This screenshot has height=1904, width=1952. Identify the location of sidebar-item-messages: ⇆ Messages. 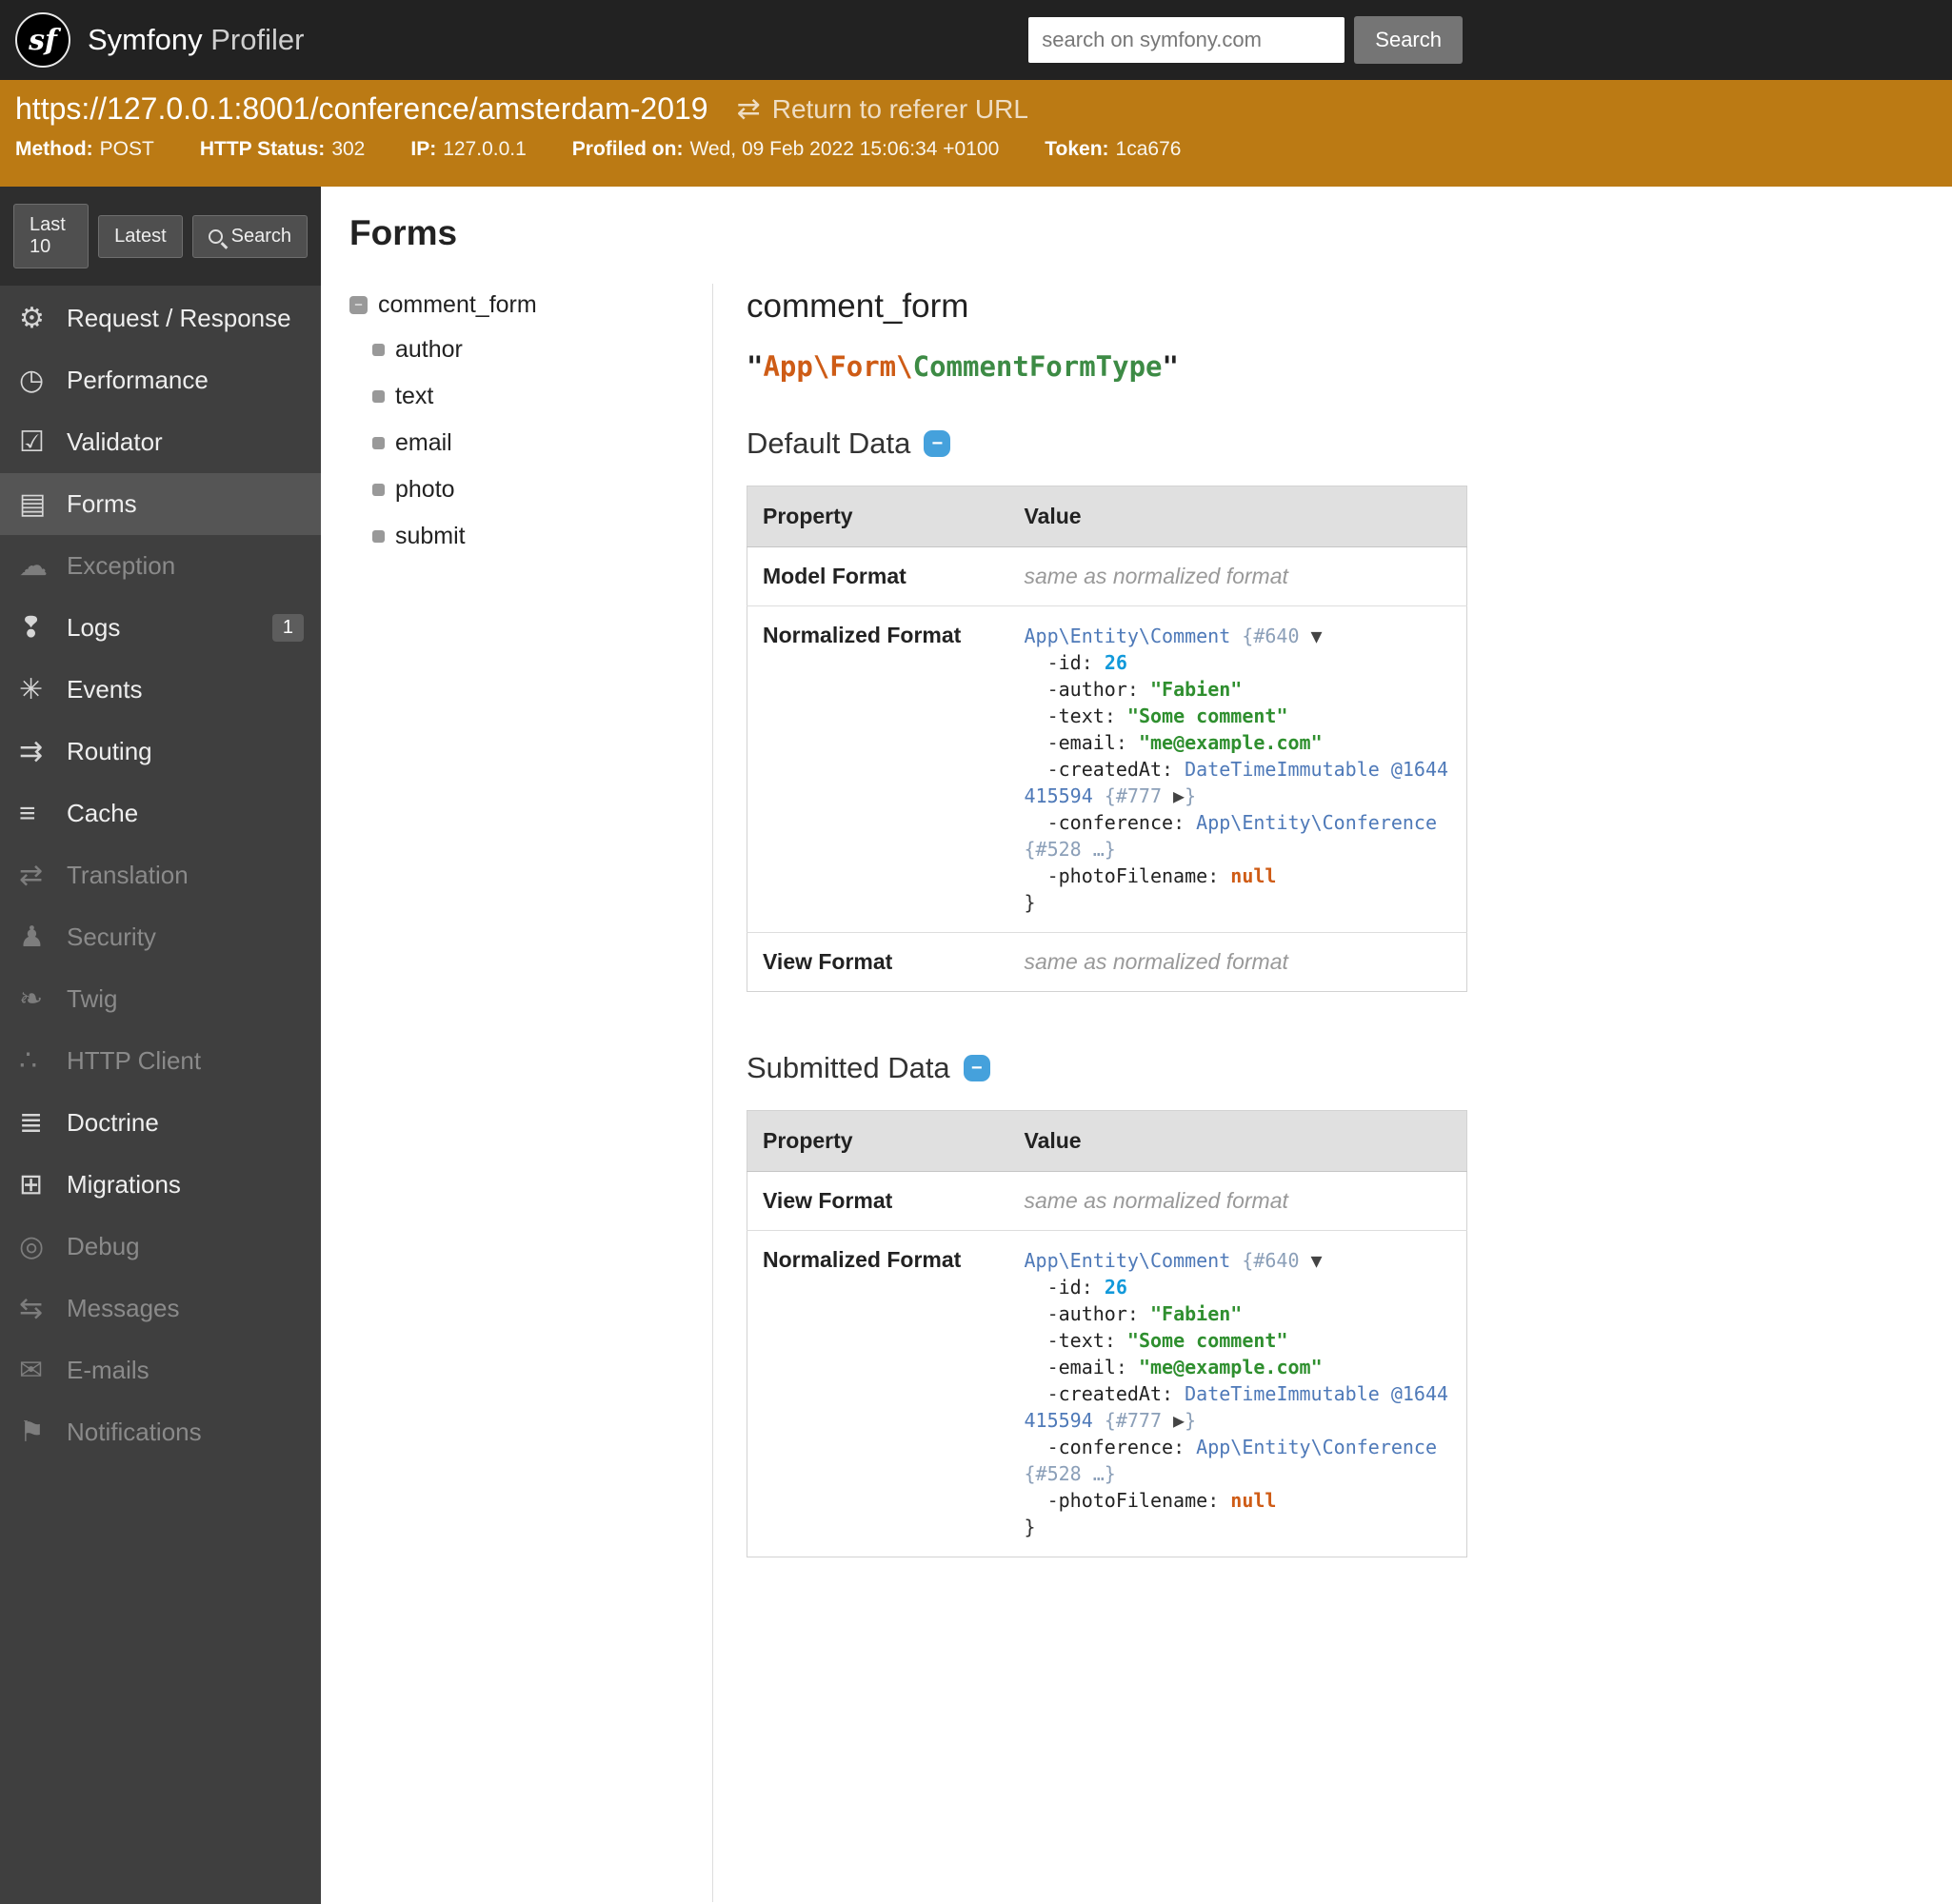
(160, 1308).